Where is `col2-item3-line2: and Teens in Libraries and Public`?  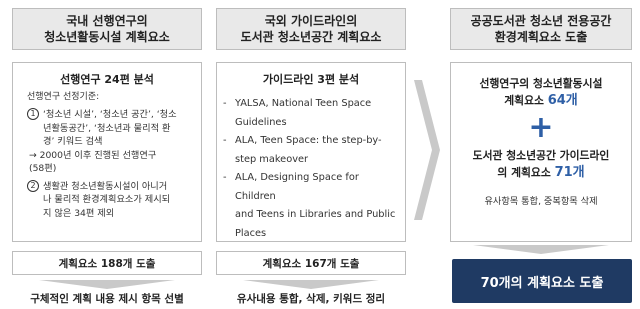
col2-item3-line2: and Teens in Libraries and Public is located at coordinates (315, 214).